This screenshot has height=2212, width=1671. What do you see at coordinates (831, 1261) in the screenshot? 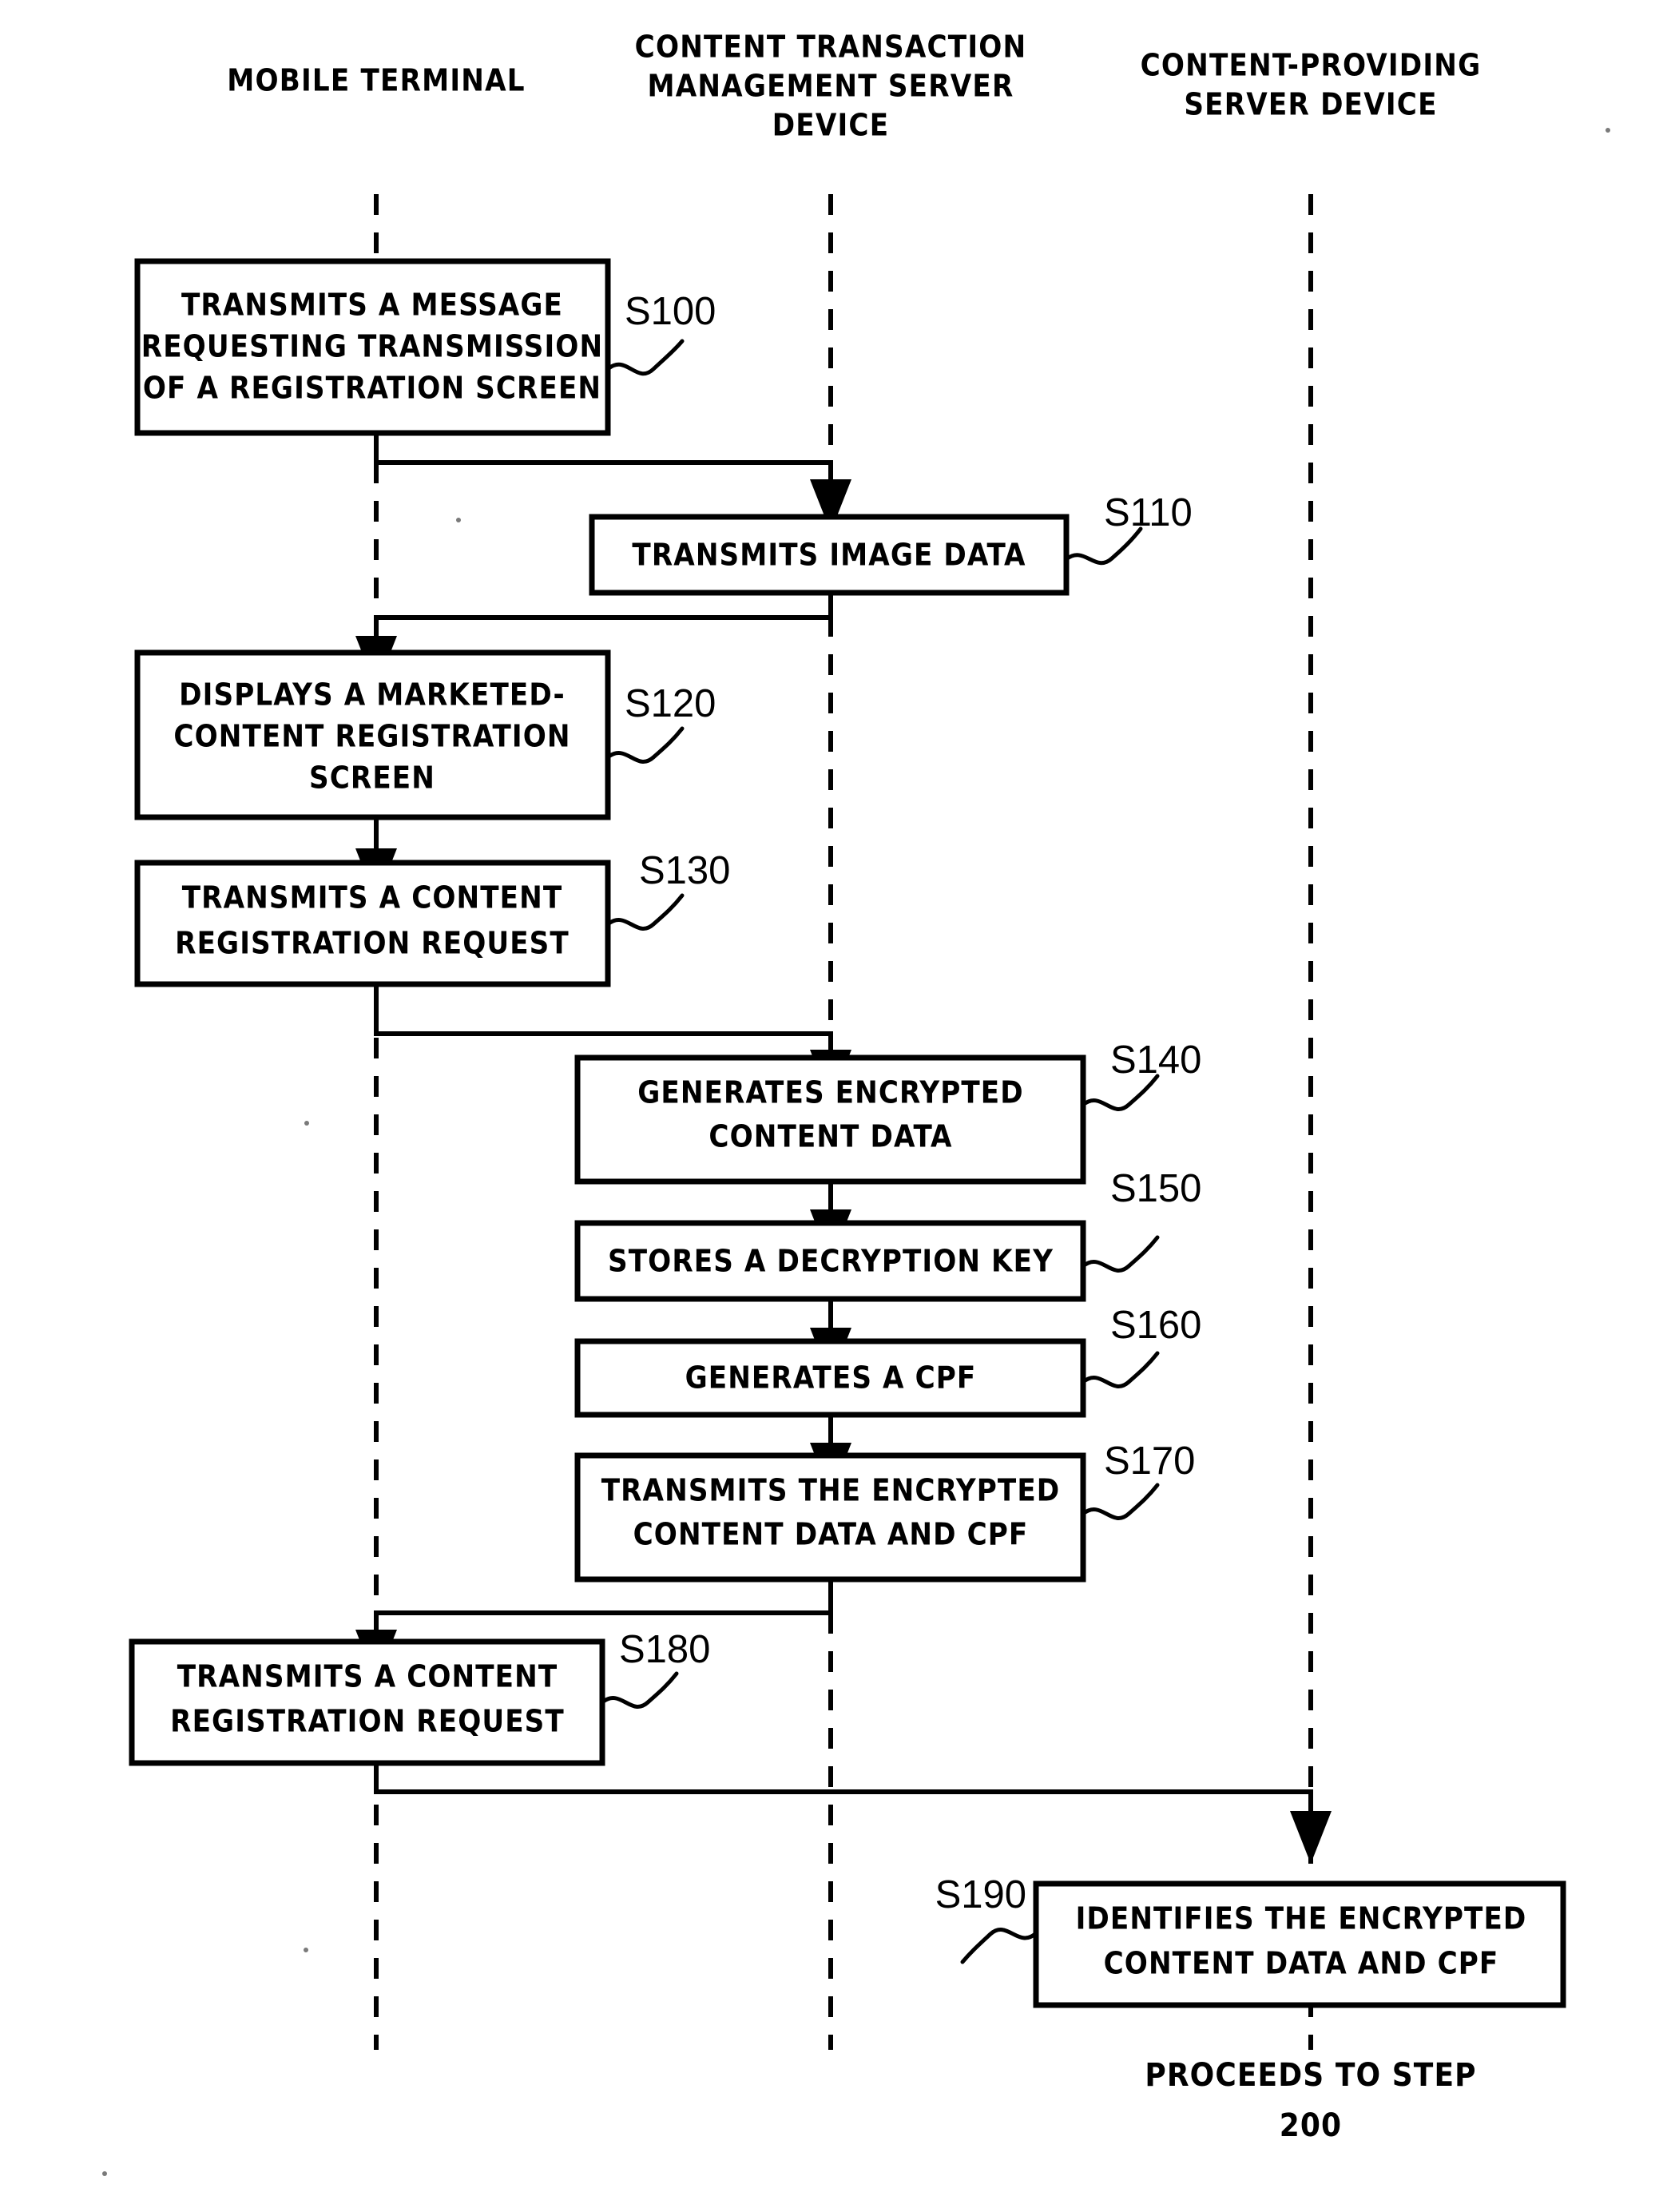
I see `step-box-line: STORES A DECRYPTION KEY` at bounding box center [831, 1261].